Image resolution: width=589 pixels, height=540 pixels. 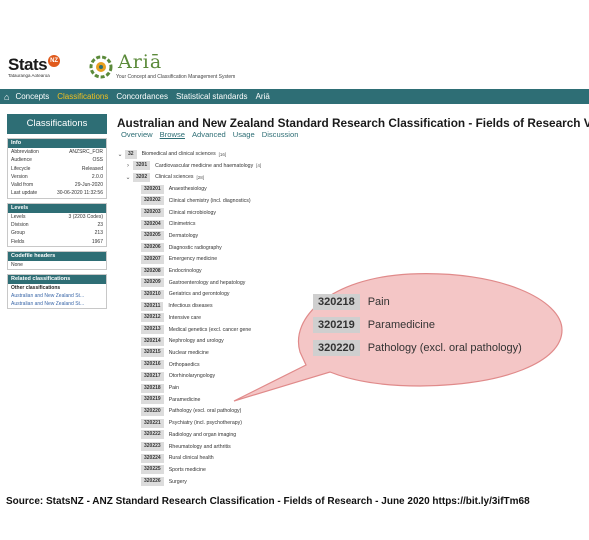 I want to click on tree-field: 320225 Sports medicine, so click(x=169, y=470).